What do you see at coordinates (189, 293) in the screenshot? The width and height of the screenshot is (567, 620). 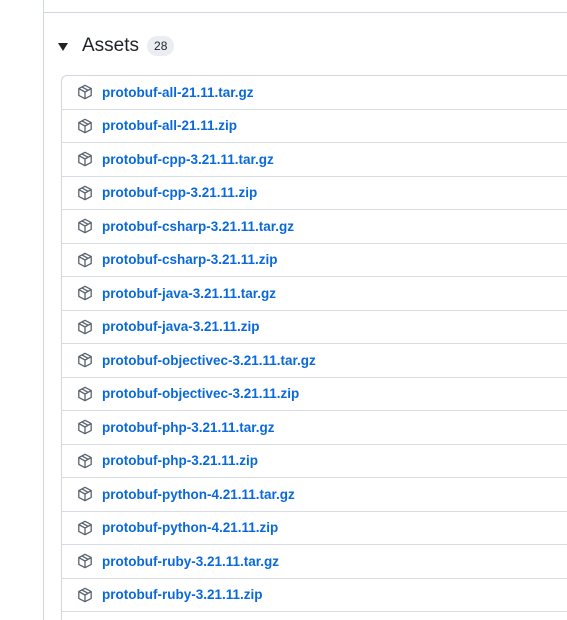 I see `asset-link: protobuf-java-3.21.11.tar.gz` at bounding box center [189, 293].